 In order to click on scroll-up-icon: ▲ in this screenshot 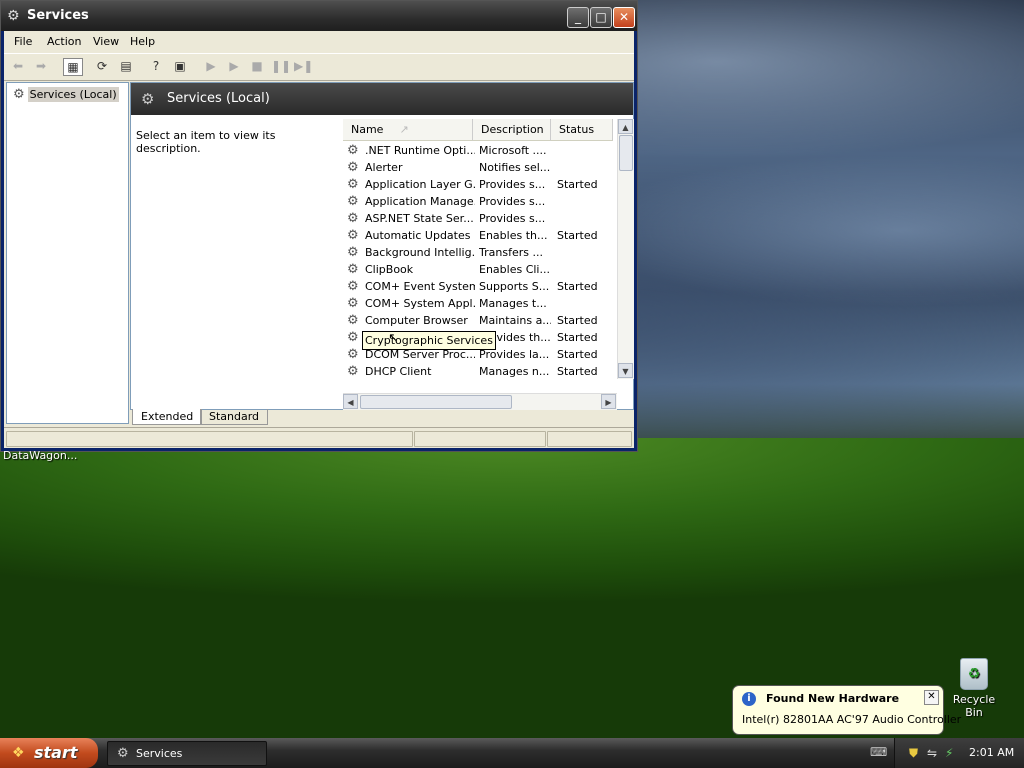, I will do `click(625, 126)`.